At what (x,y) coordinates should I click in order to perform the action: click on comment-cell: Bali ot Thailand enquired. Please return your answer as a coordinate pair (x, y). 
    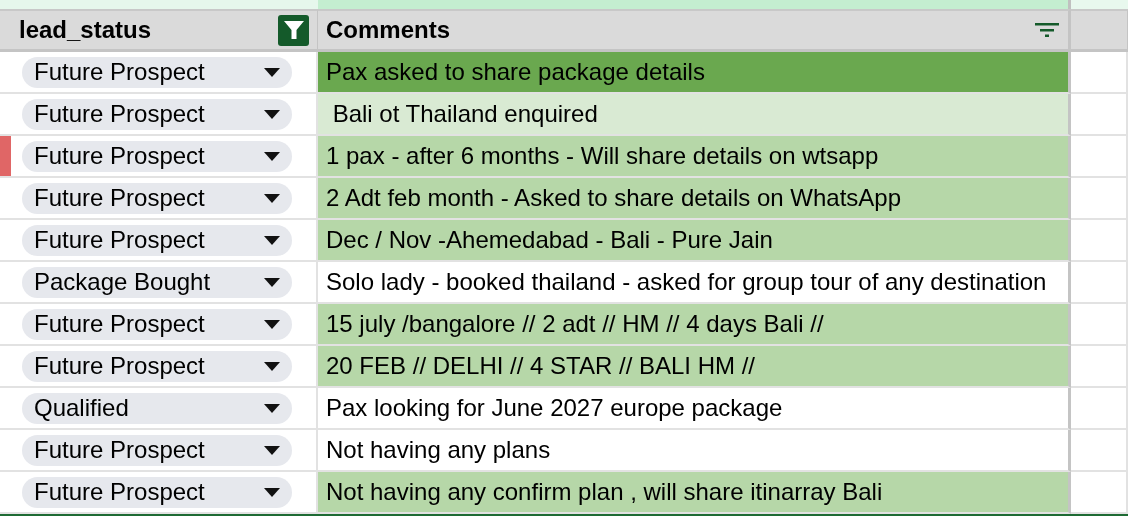
    Looking at the image, I should click on (694, 115).